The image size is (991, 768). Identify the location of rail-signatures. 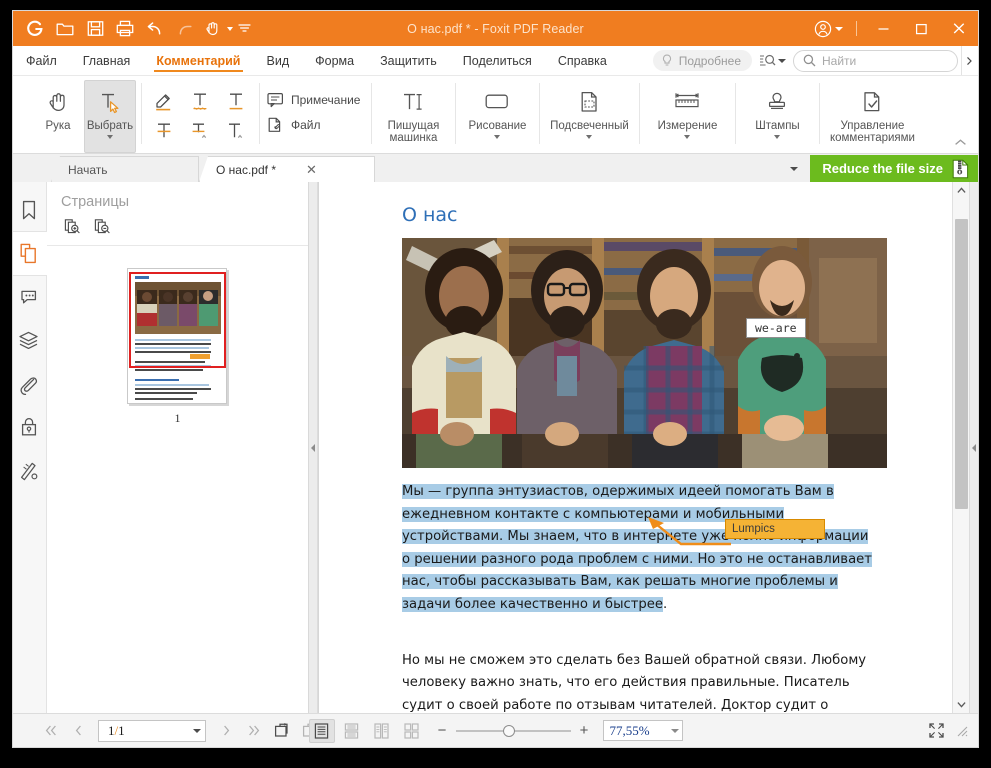
(30, 469).